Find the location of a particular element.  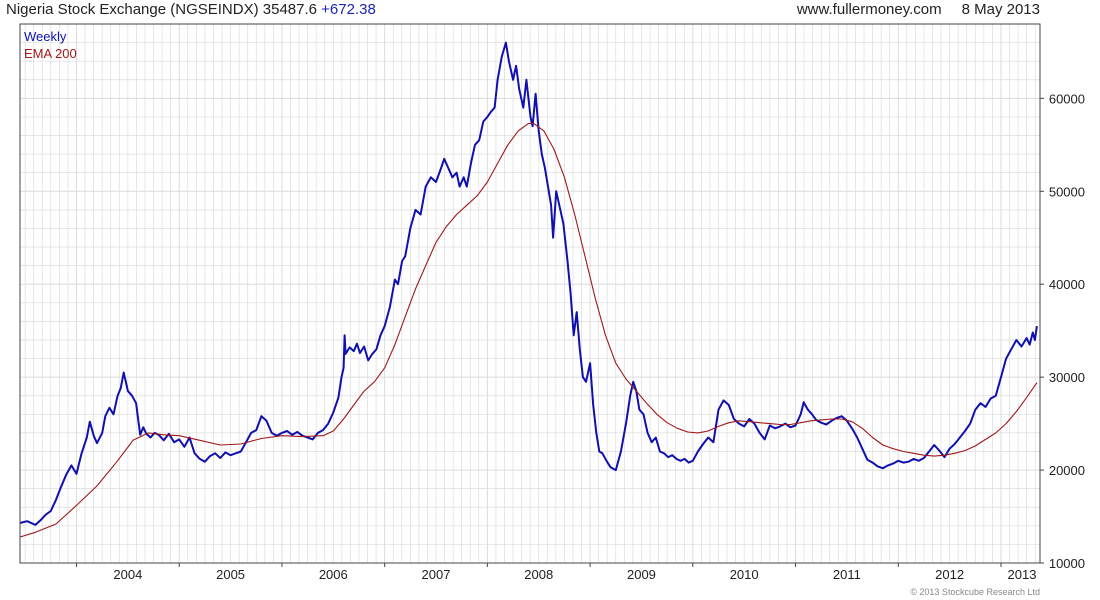

y-tick-label: 30000 is located at coordinates (1067, 377).